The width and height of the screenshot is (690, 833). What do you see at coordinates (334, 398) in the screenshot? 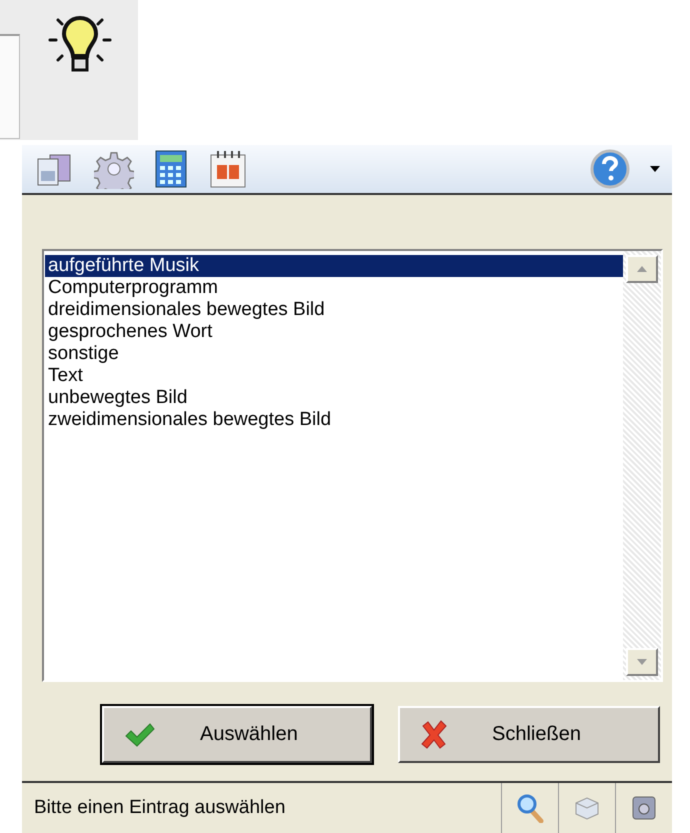
I see `list-item: unbewegtes Bild` at bounding box center [334, 398].